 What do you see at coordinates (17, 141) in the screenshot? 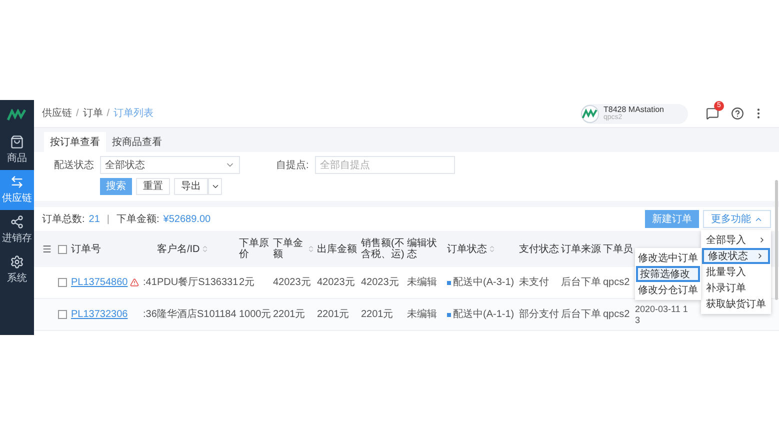
I see `bag-icon` at bounding box center [17, 141].